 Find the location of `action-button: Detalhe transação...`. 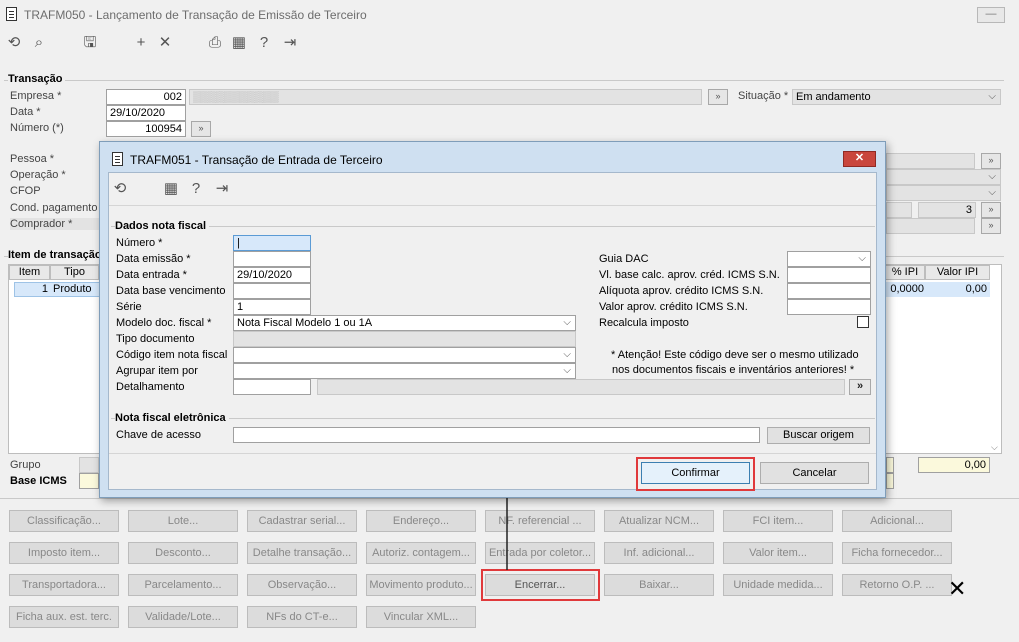

action-button: Detalhe transação... is located at coordinates (302, 553).